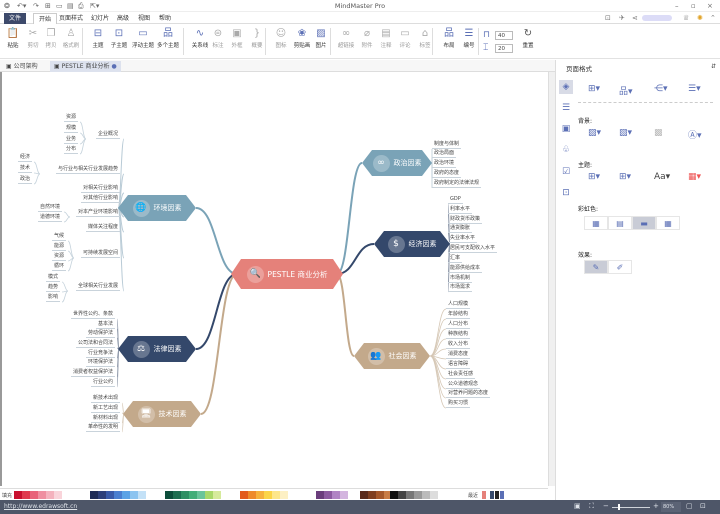 The image size is (720, 514). Describe the element at coordinates (458, 304) in the screenshot. I see `subtopic: 人口规模` at that location.